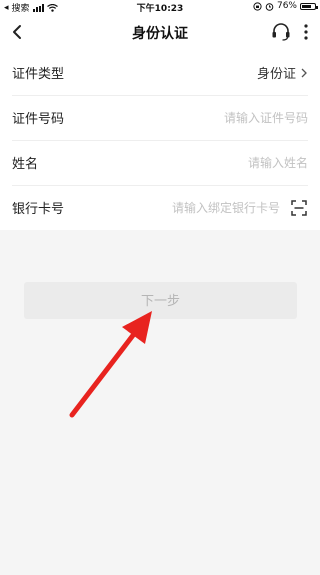 The height and width of the screenshot is (575, 320). I want to click on status-bar: ◂ 搜索 下午10:23 76%, so click(160, 7).